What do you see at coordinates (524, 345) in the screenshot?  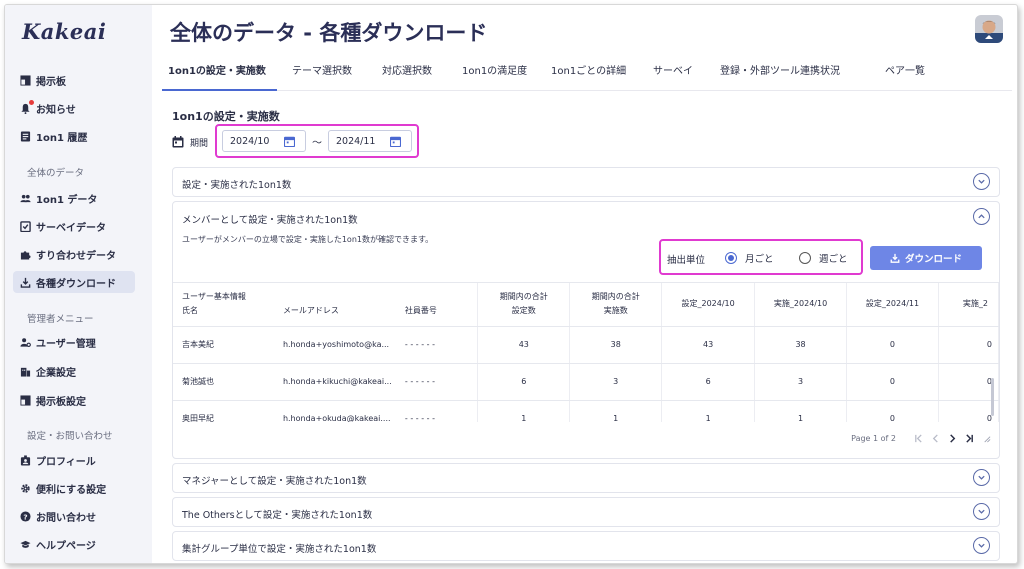 I see `cell-total-setup: 43` at bounding box center [524, 345].